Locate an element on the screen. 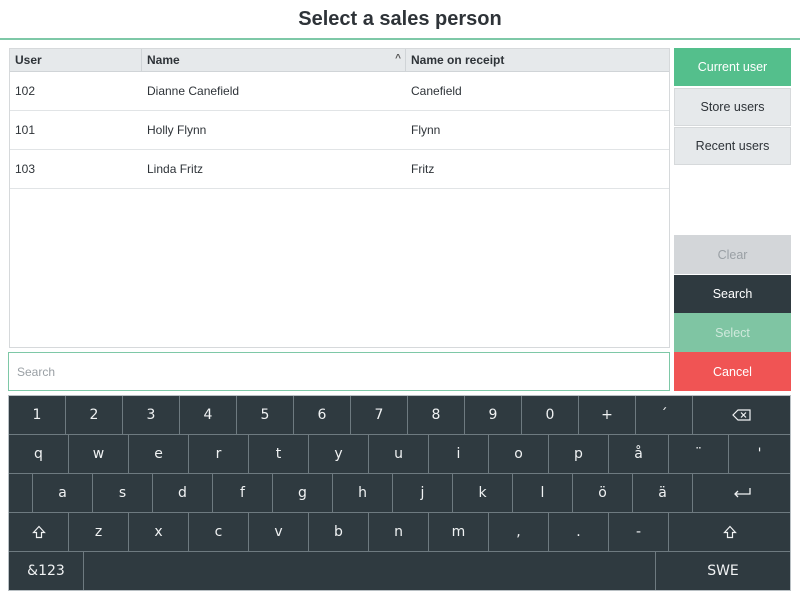 This screenshot has height=600, width=800. keyboard-row-5: &123 SWE is located at coordinates (399, 571).